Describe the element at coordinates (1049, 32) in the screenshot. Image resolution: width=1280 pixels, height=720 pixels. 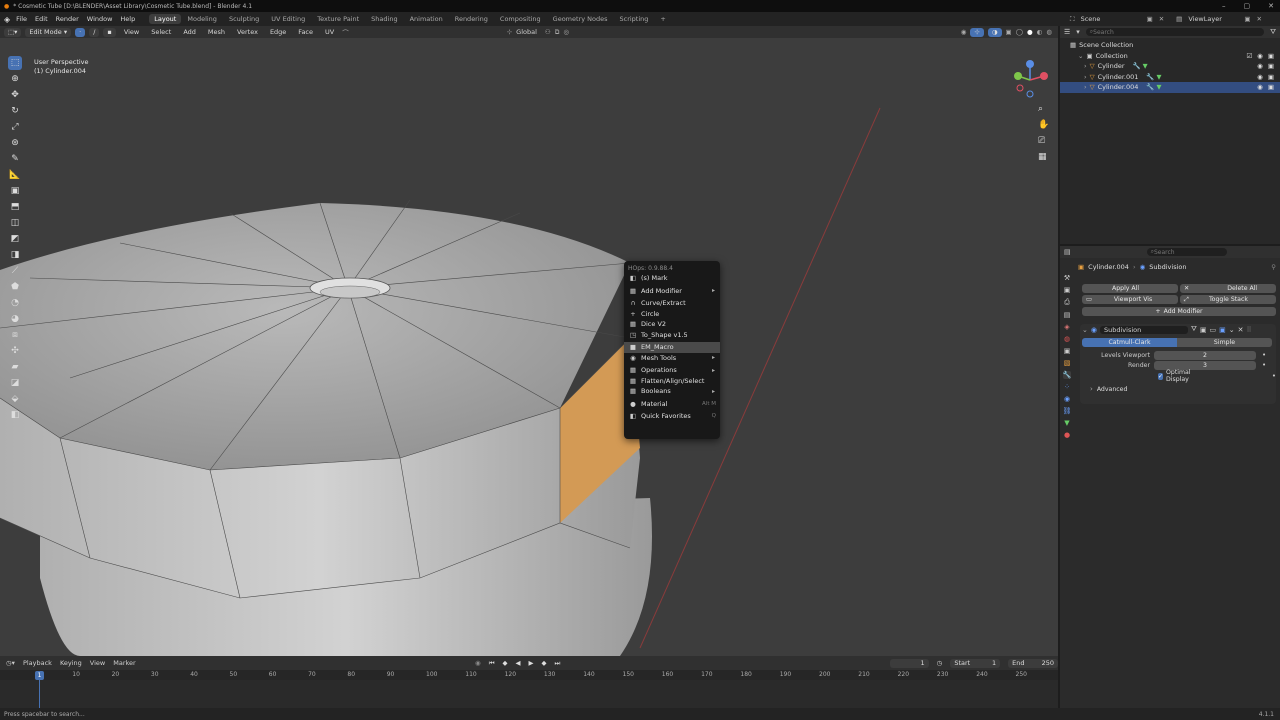
I see `shading-render-icon: ◍` at that location.